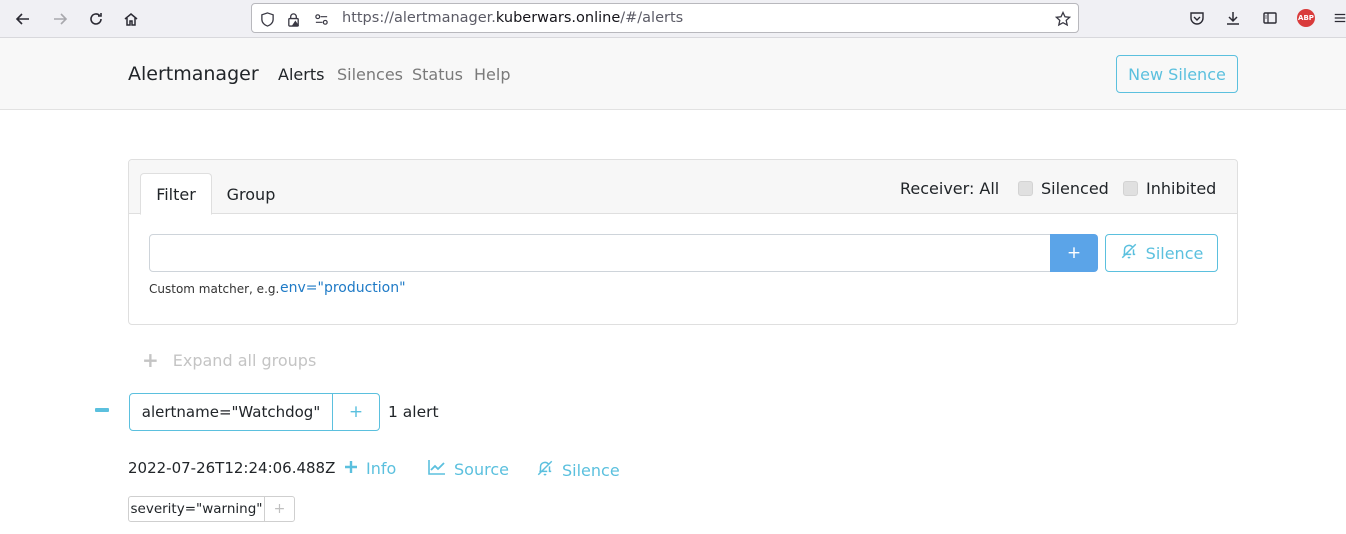 The width and height of the screenshot is (1346, 534). I want to click on bookmark-star-icon, so click(1063, 19).